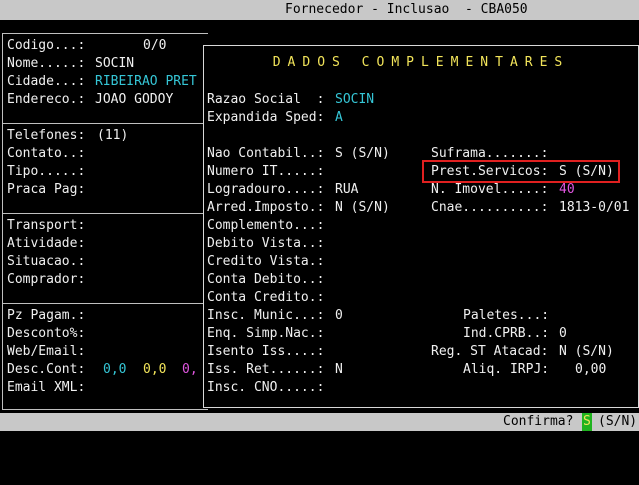  Describe the element at coordinates (567, 190) in the screenshot. I see `n-imovel-field: 40` at that location.